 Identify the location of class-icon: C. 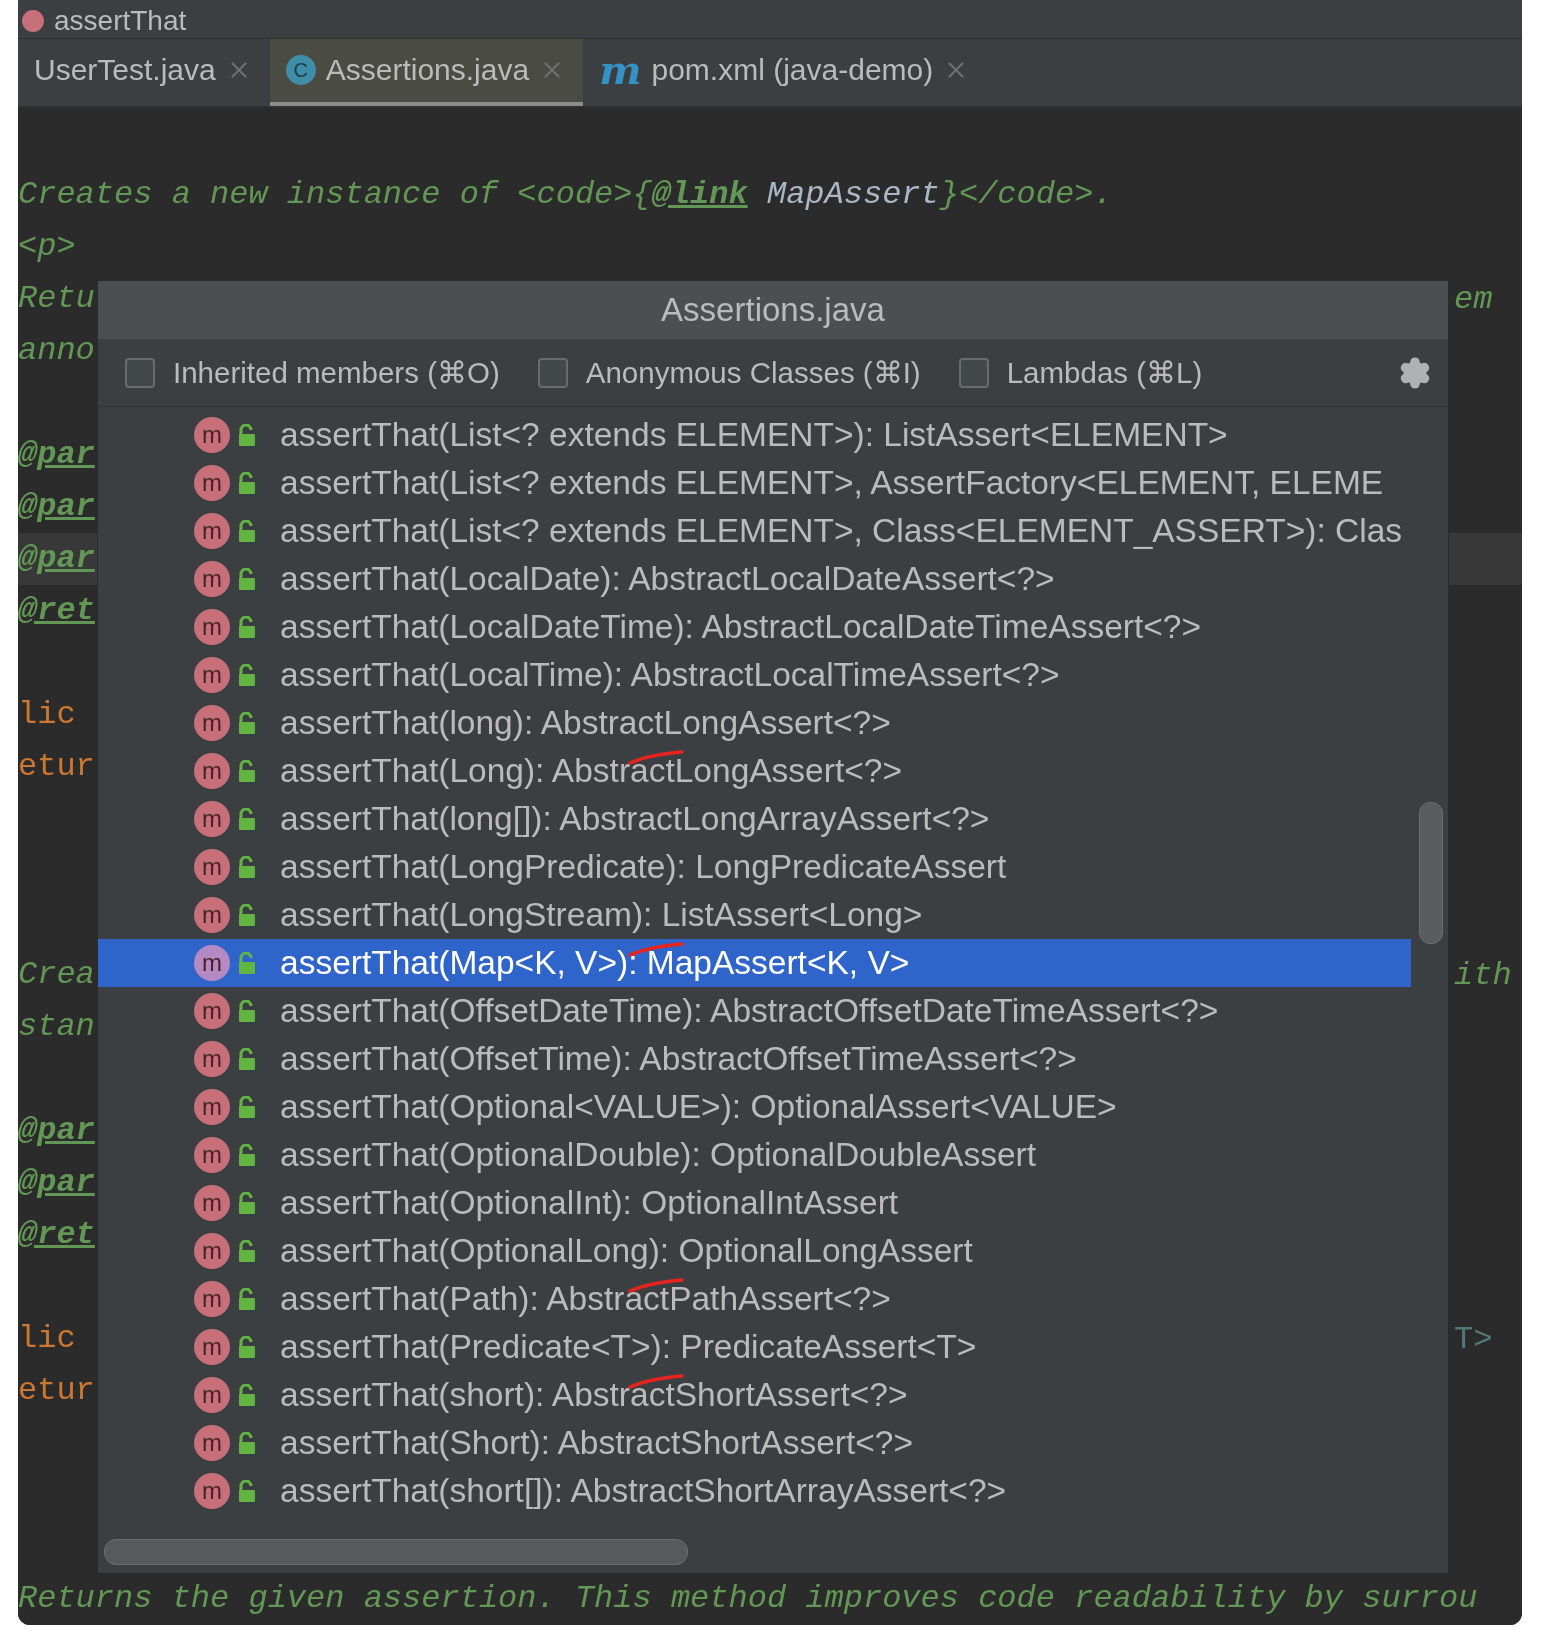
(300, 70).